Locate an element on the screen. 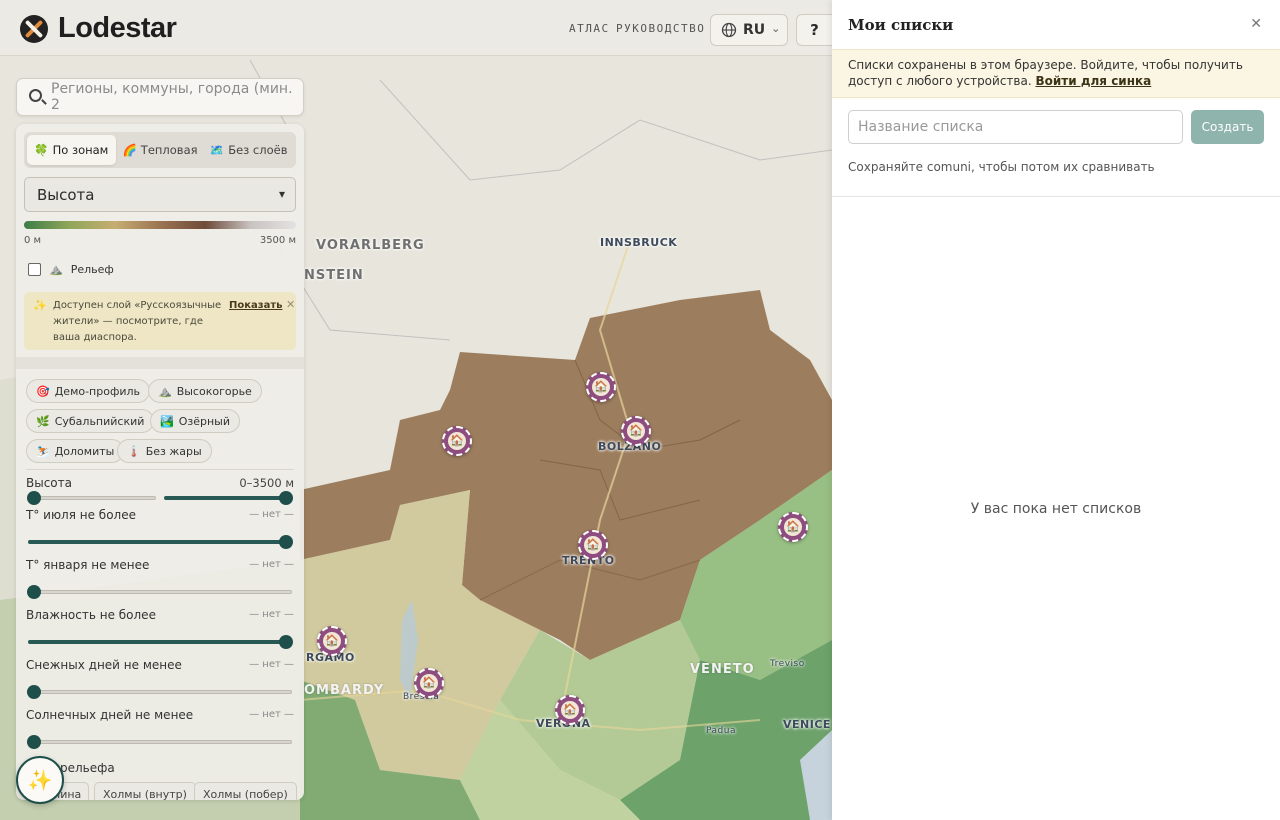 This screenshot has height=820, width=1280. search-placeholder: Регионы, коммуны, города (мин. 2 is located at coordinates (172, 97).